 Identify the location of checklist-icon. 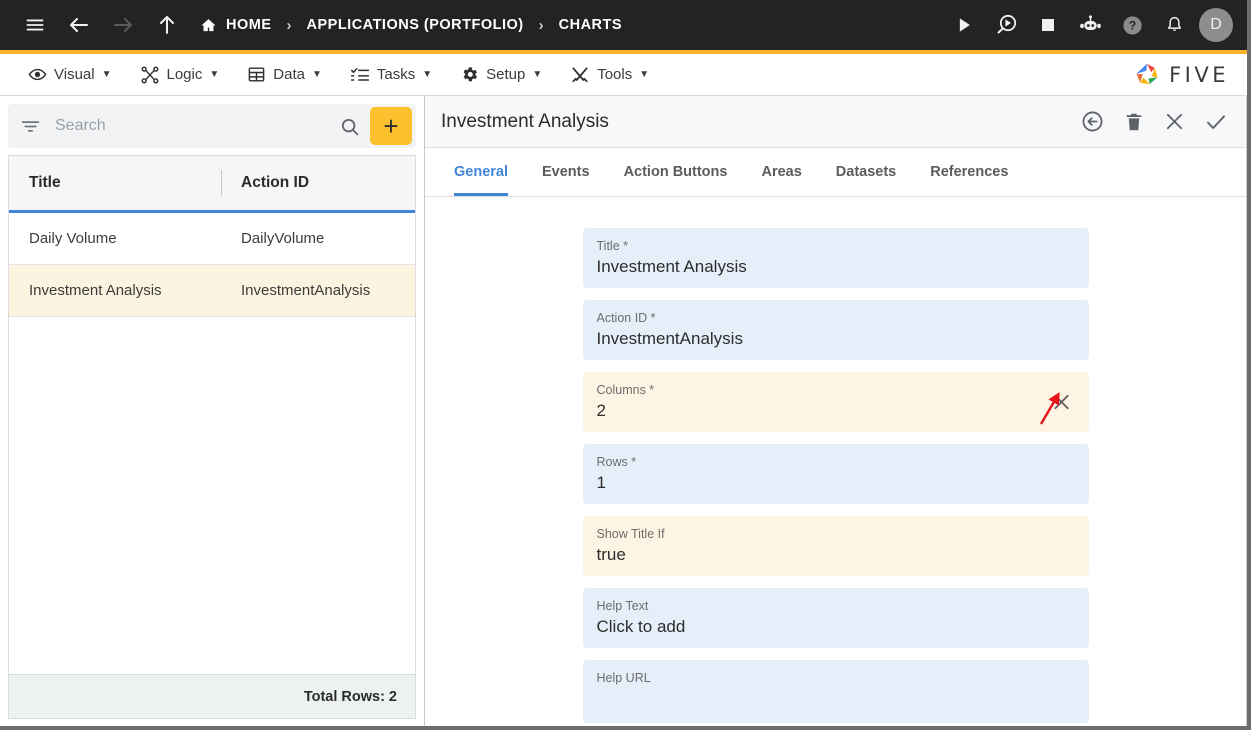
(360, 75).